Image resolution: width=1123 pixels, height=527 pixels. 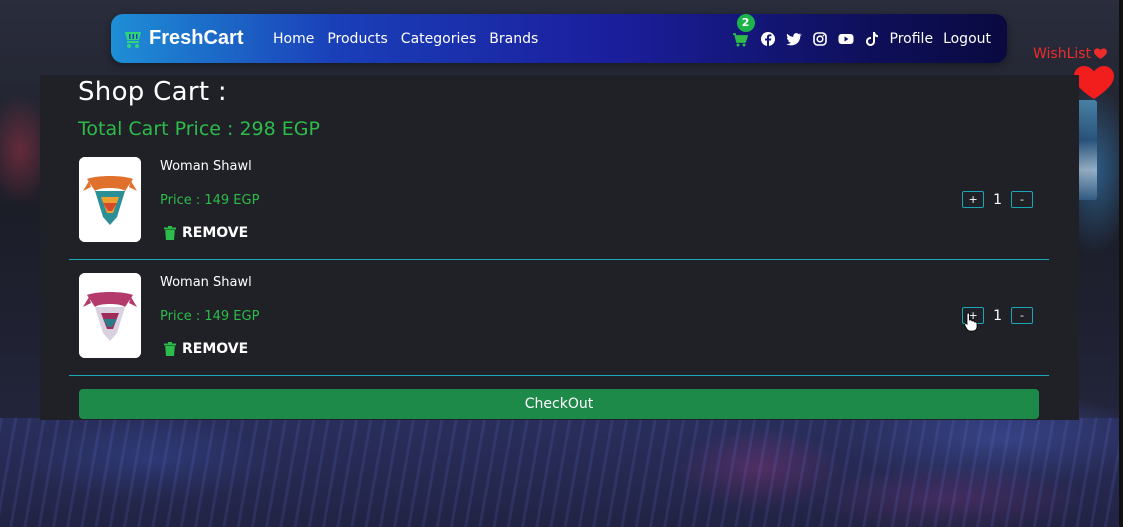 What do you see at coordinates (872, 39) in the screenshot?
I see `tiktok-icon` at bounding box center [872, 39].